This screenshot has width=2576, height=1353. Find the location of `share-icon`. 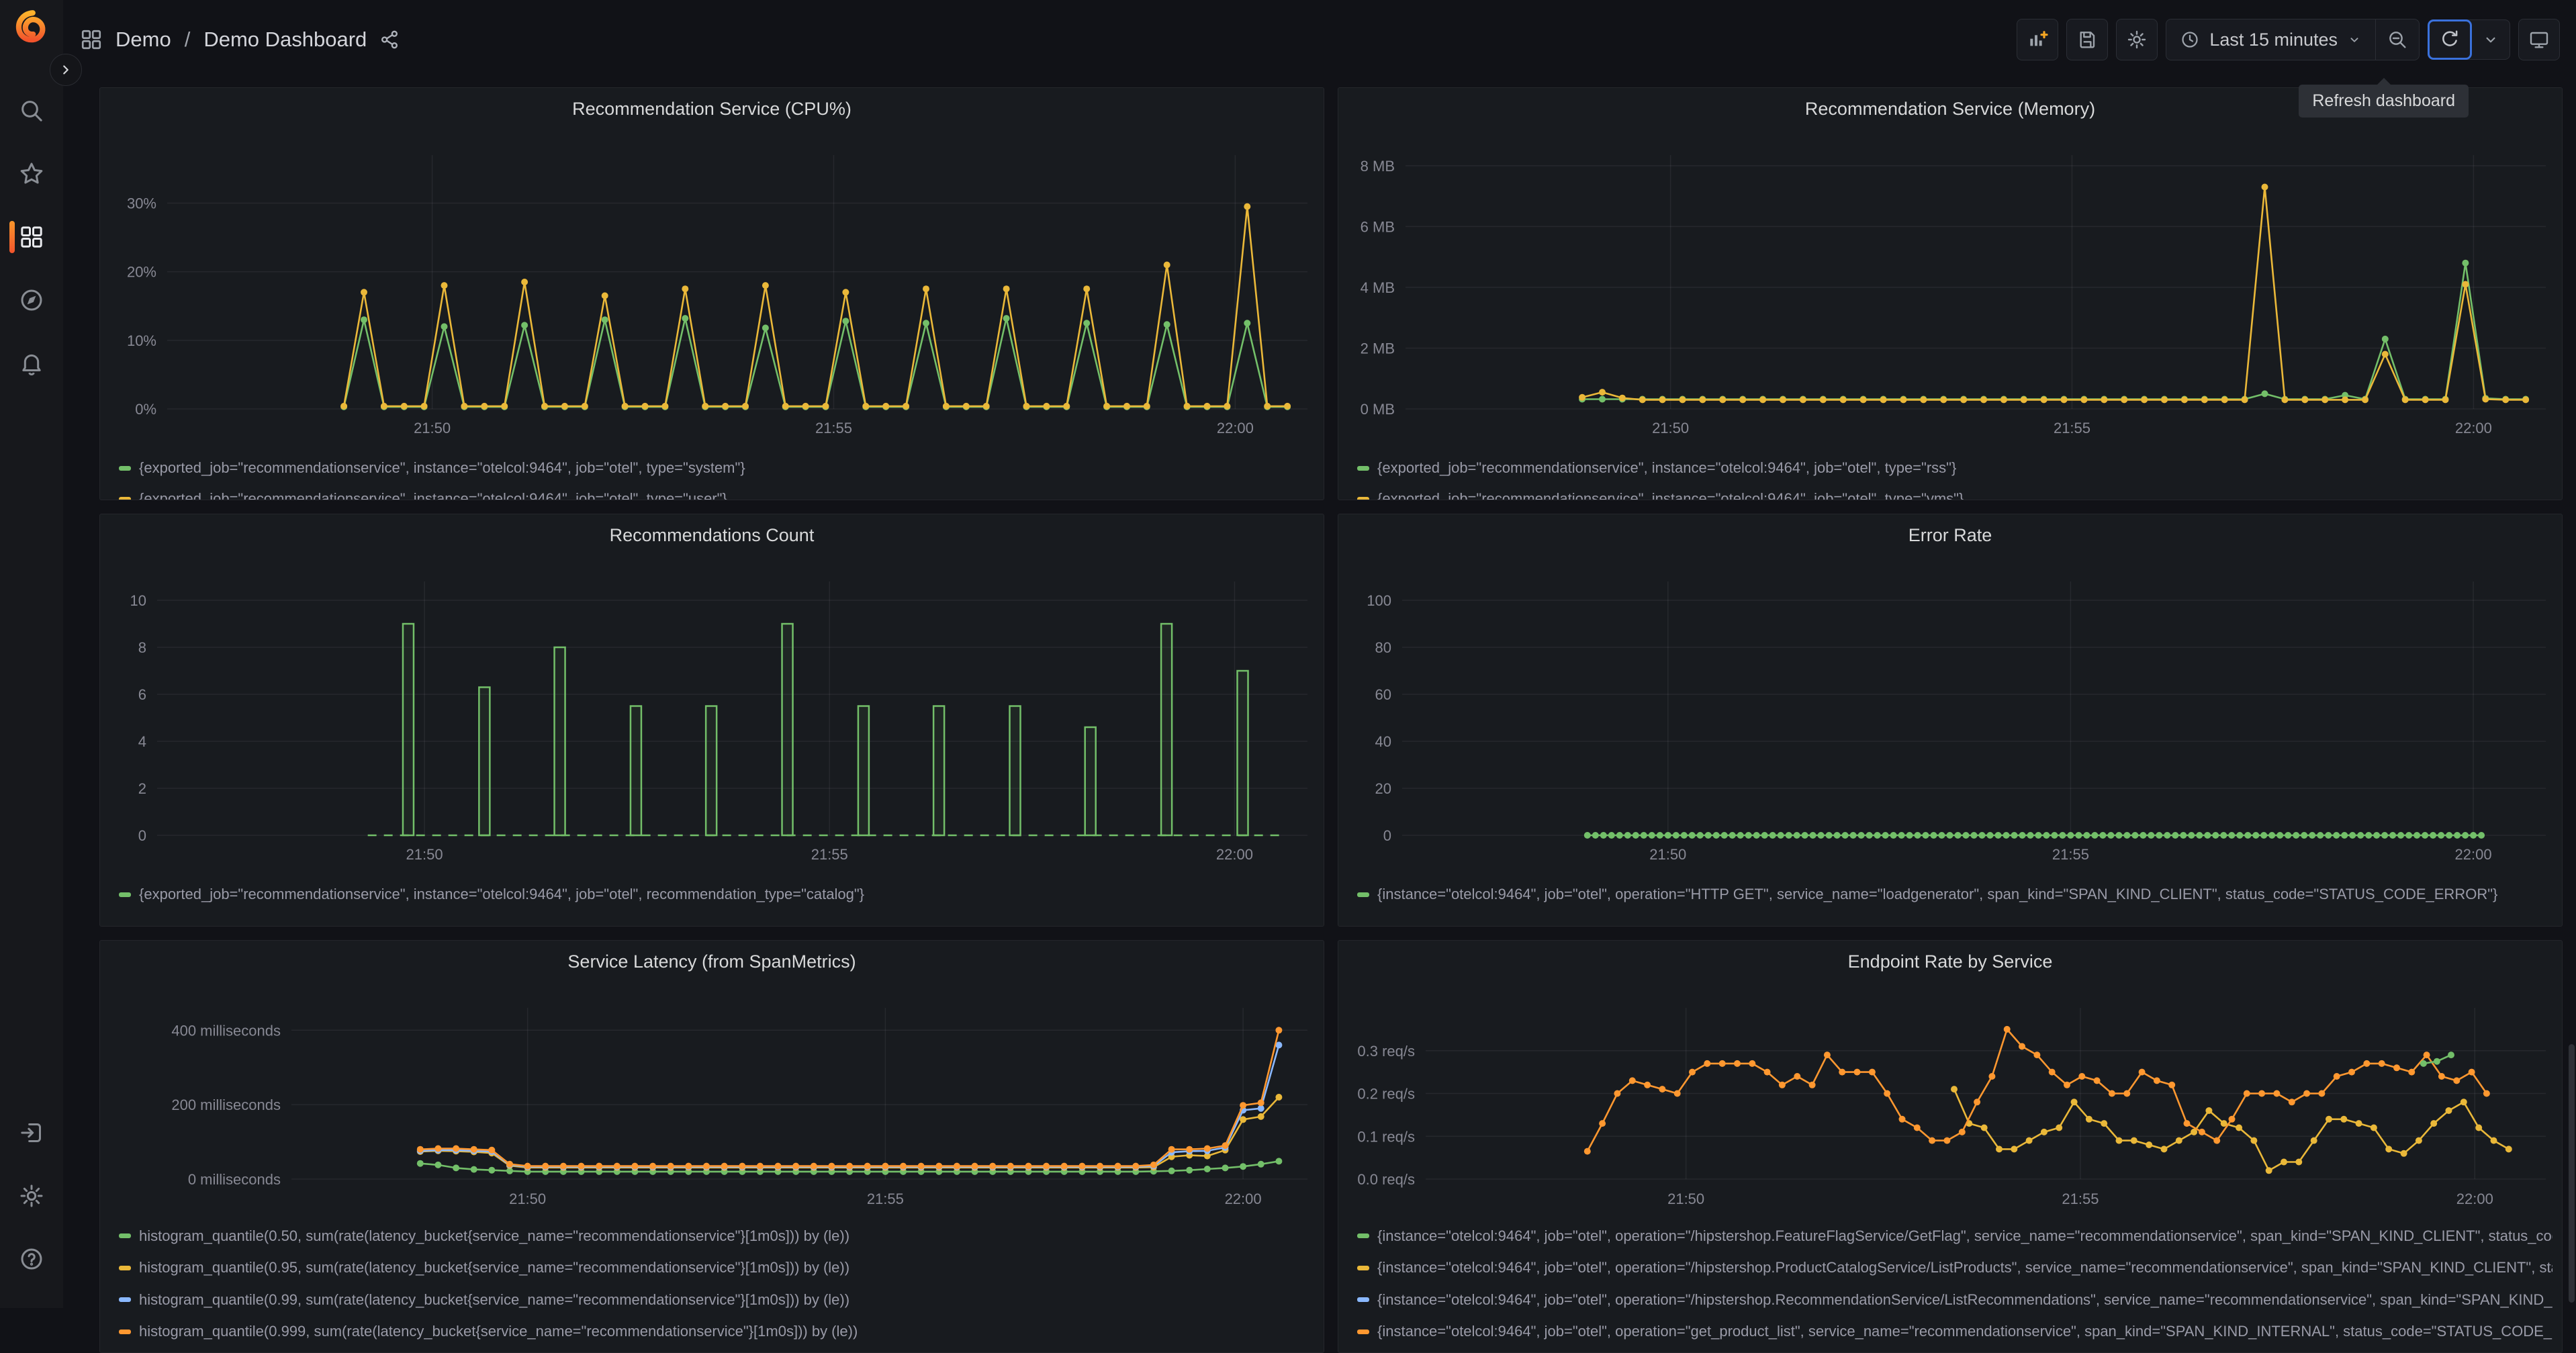

share-icon is located at coordinates (389, 39).